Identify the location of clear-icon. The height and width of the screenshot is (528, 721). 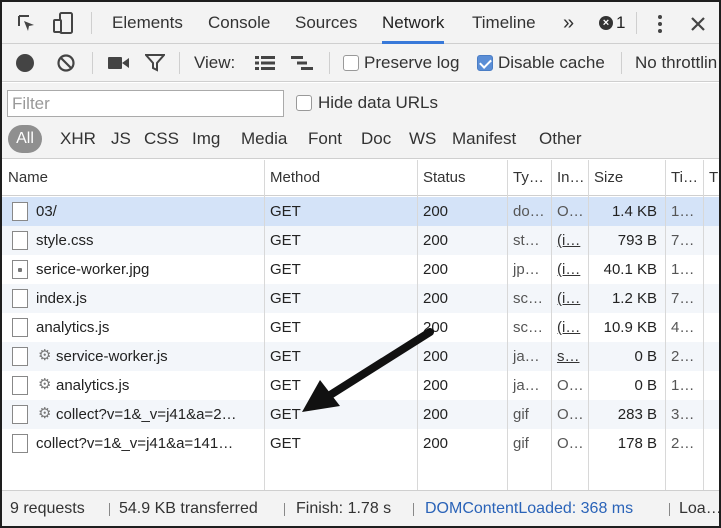
(66, 63).